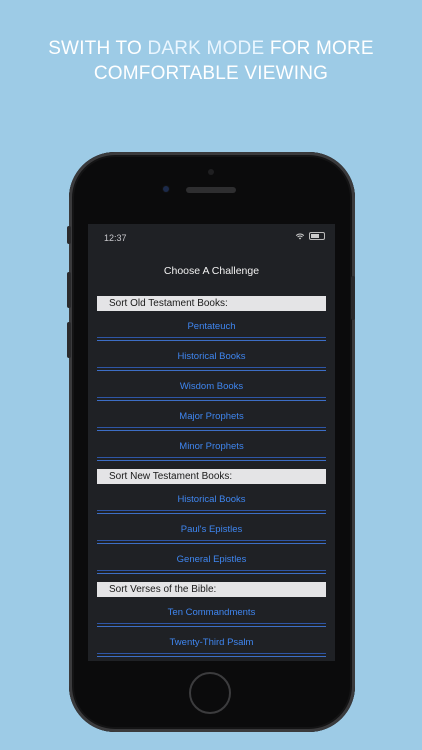  Describe the element at coordinates (211, 416) in the screenshot. I see `challenge-item: Major Prophets` at that location.